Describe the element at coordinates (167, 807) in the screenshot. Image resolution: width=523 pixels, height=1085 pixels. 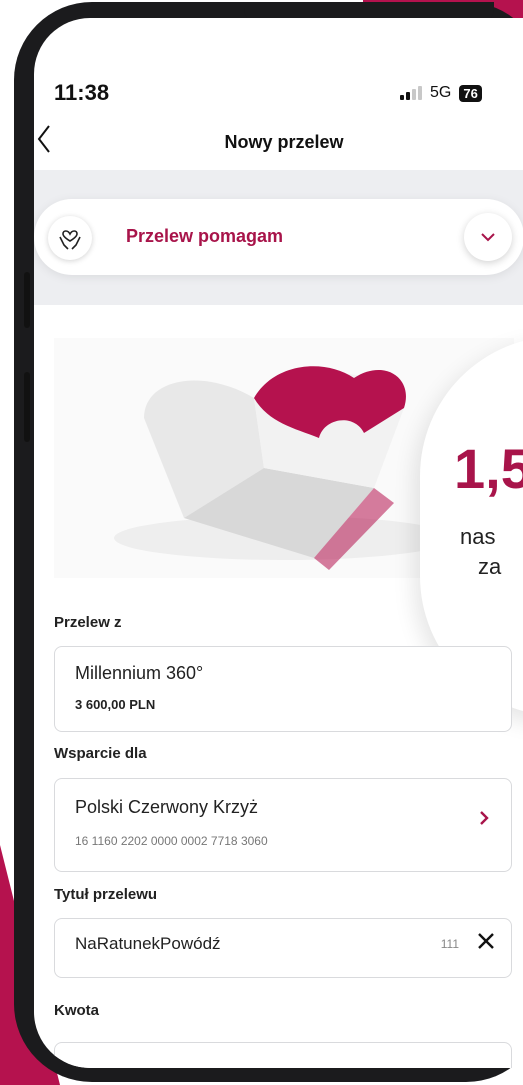
I see `recipient-name: Polski Czerwony Krzyż` at that location.